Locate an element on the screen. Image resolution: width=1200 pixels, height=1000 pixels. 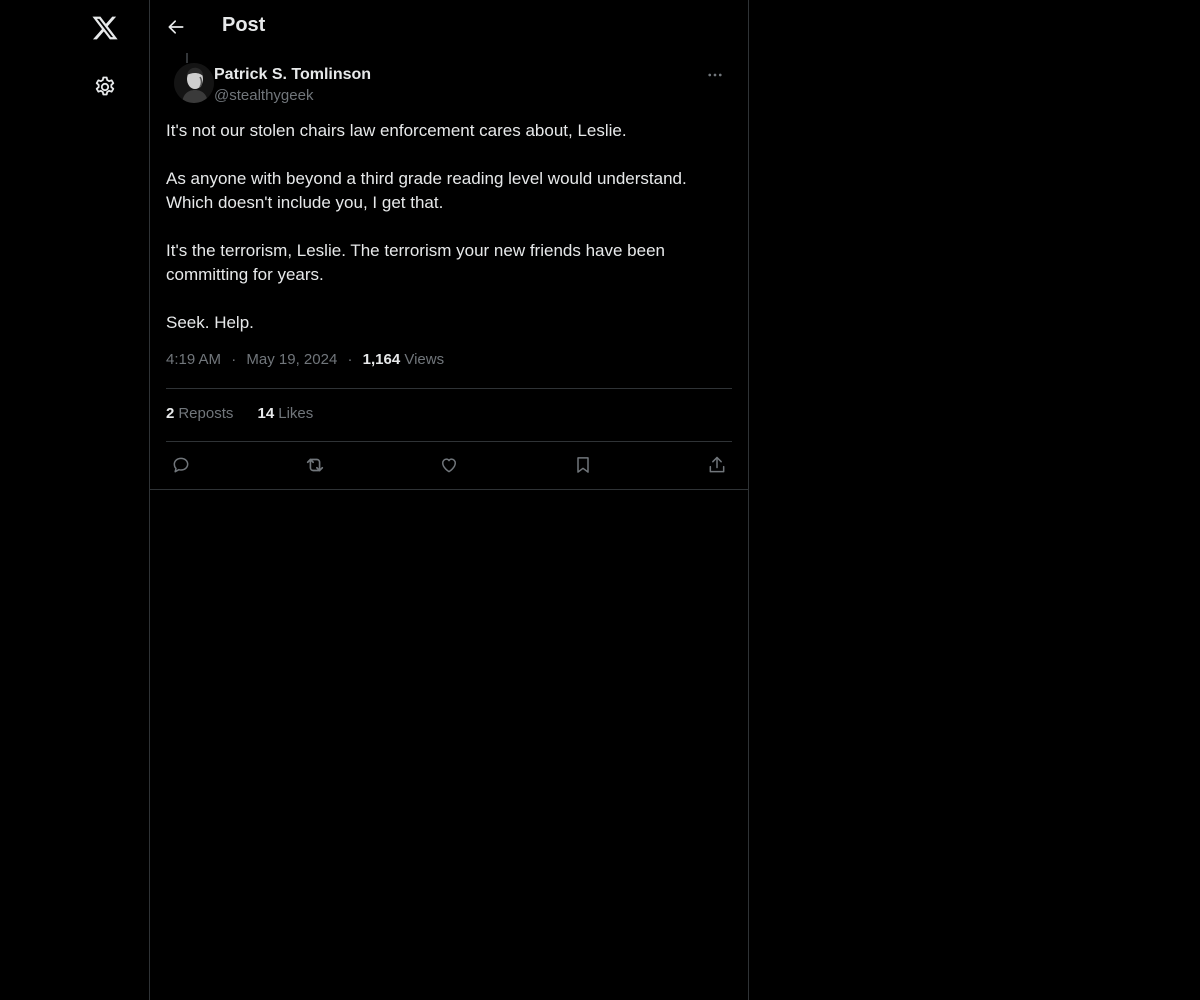
thread-connector-line is located at coordinates (187, 58).